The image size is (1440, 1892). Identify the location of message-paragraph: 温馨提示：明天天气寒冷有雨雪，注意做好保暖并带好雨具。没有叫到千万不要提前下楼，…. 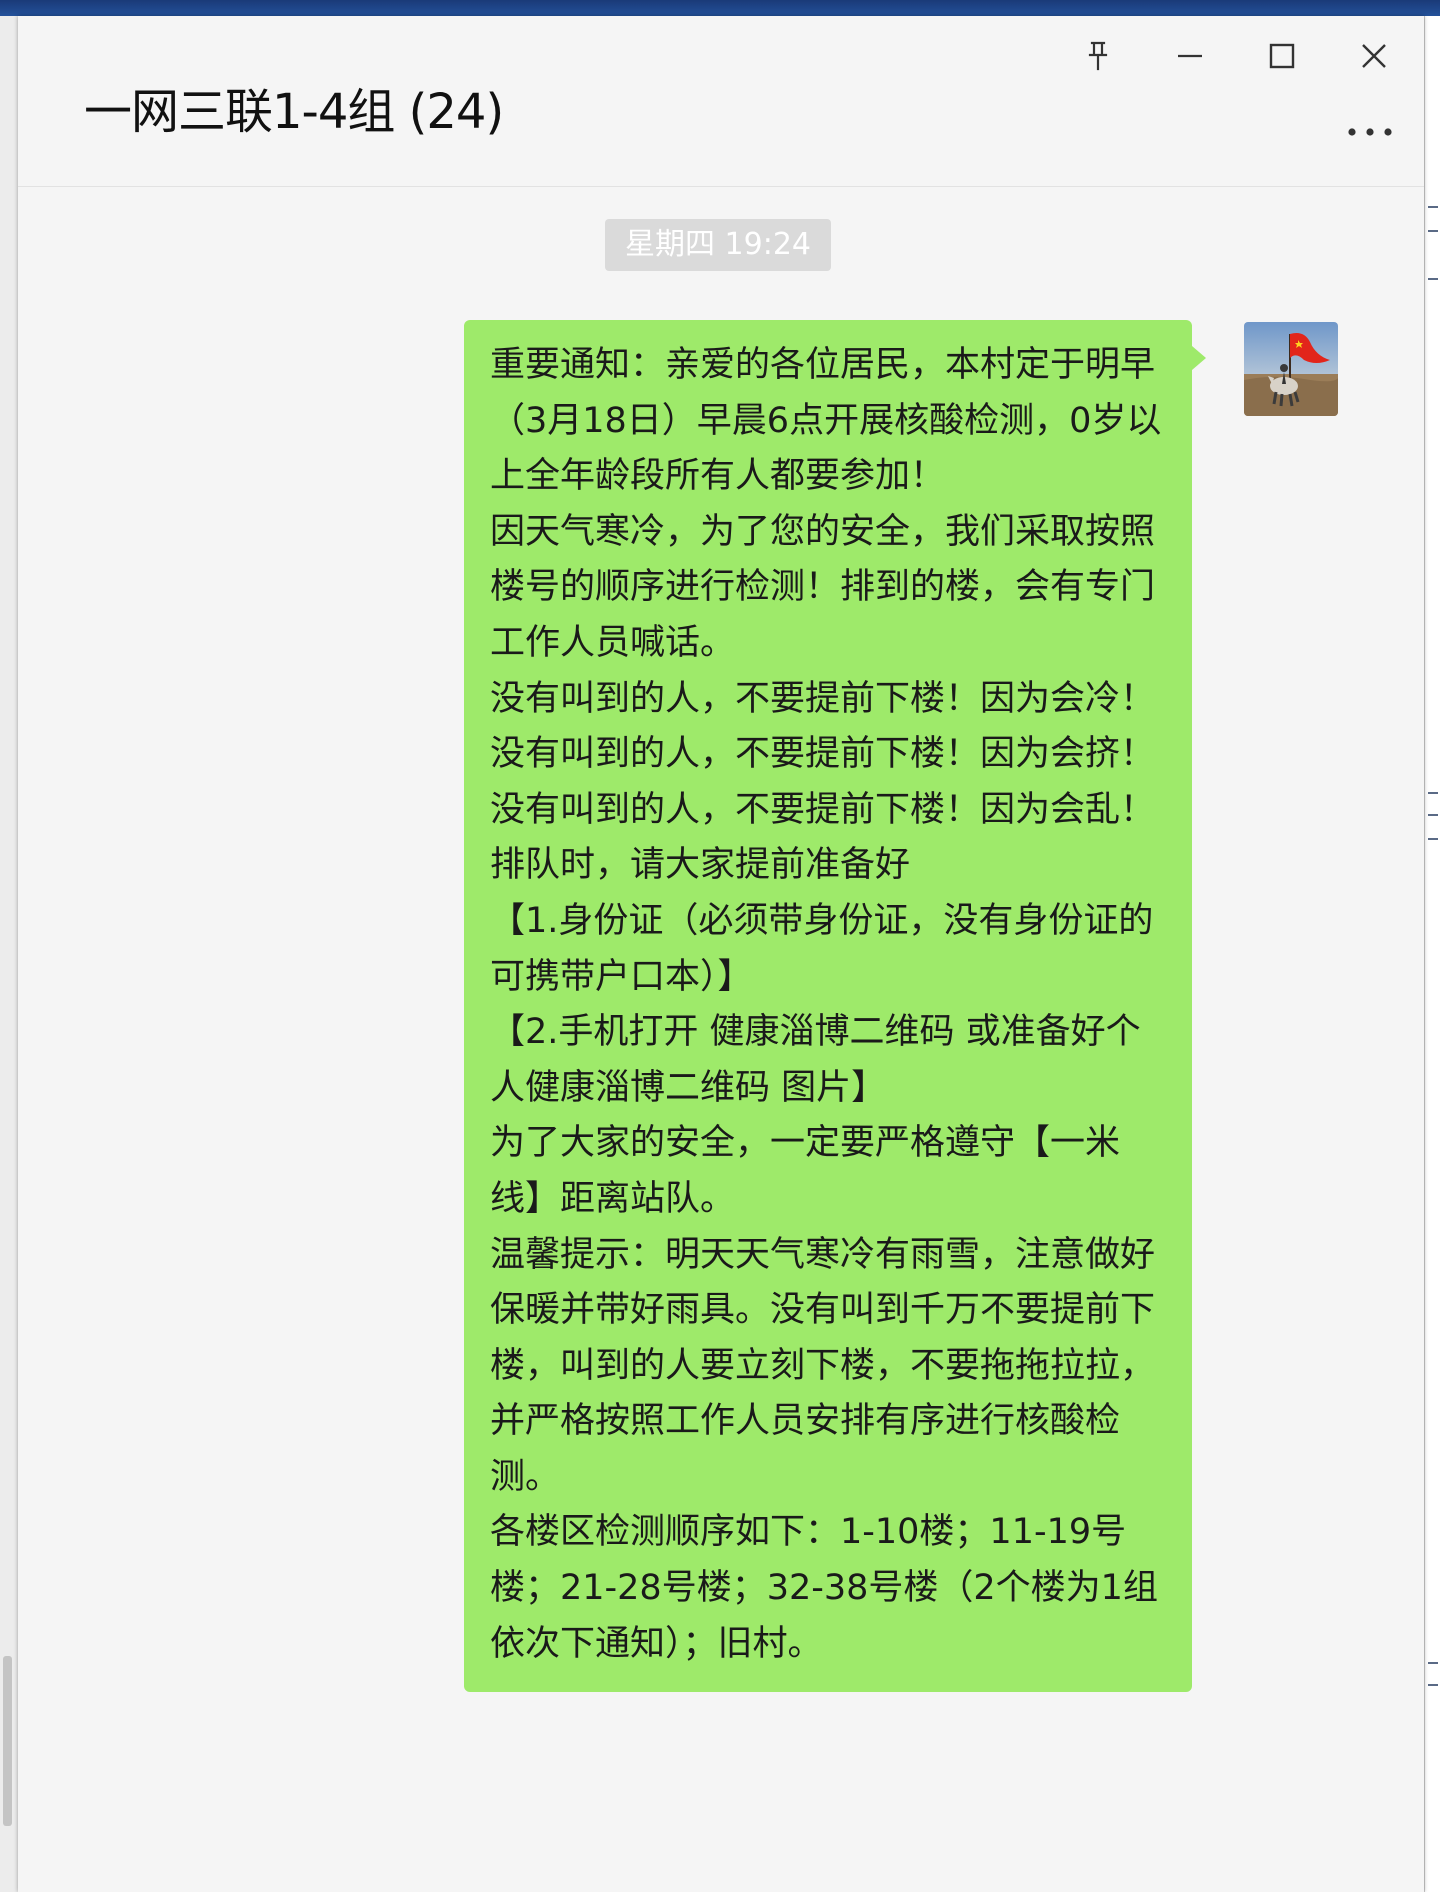
(823, 1365).